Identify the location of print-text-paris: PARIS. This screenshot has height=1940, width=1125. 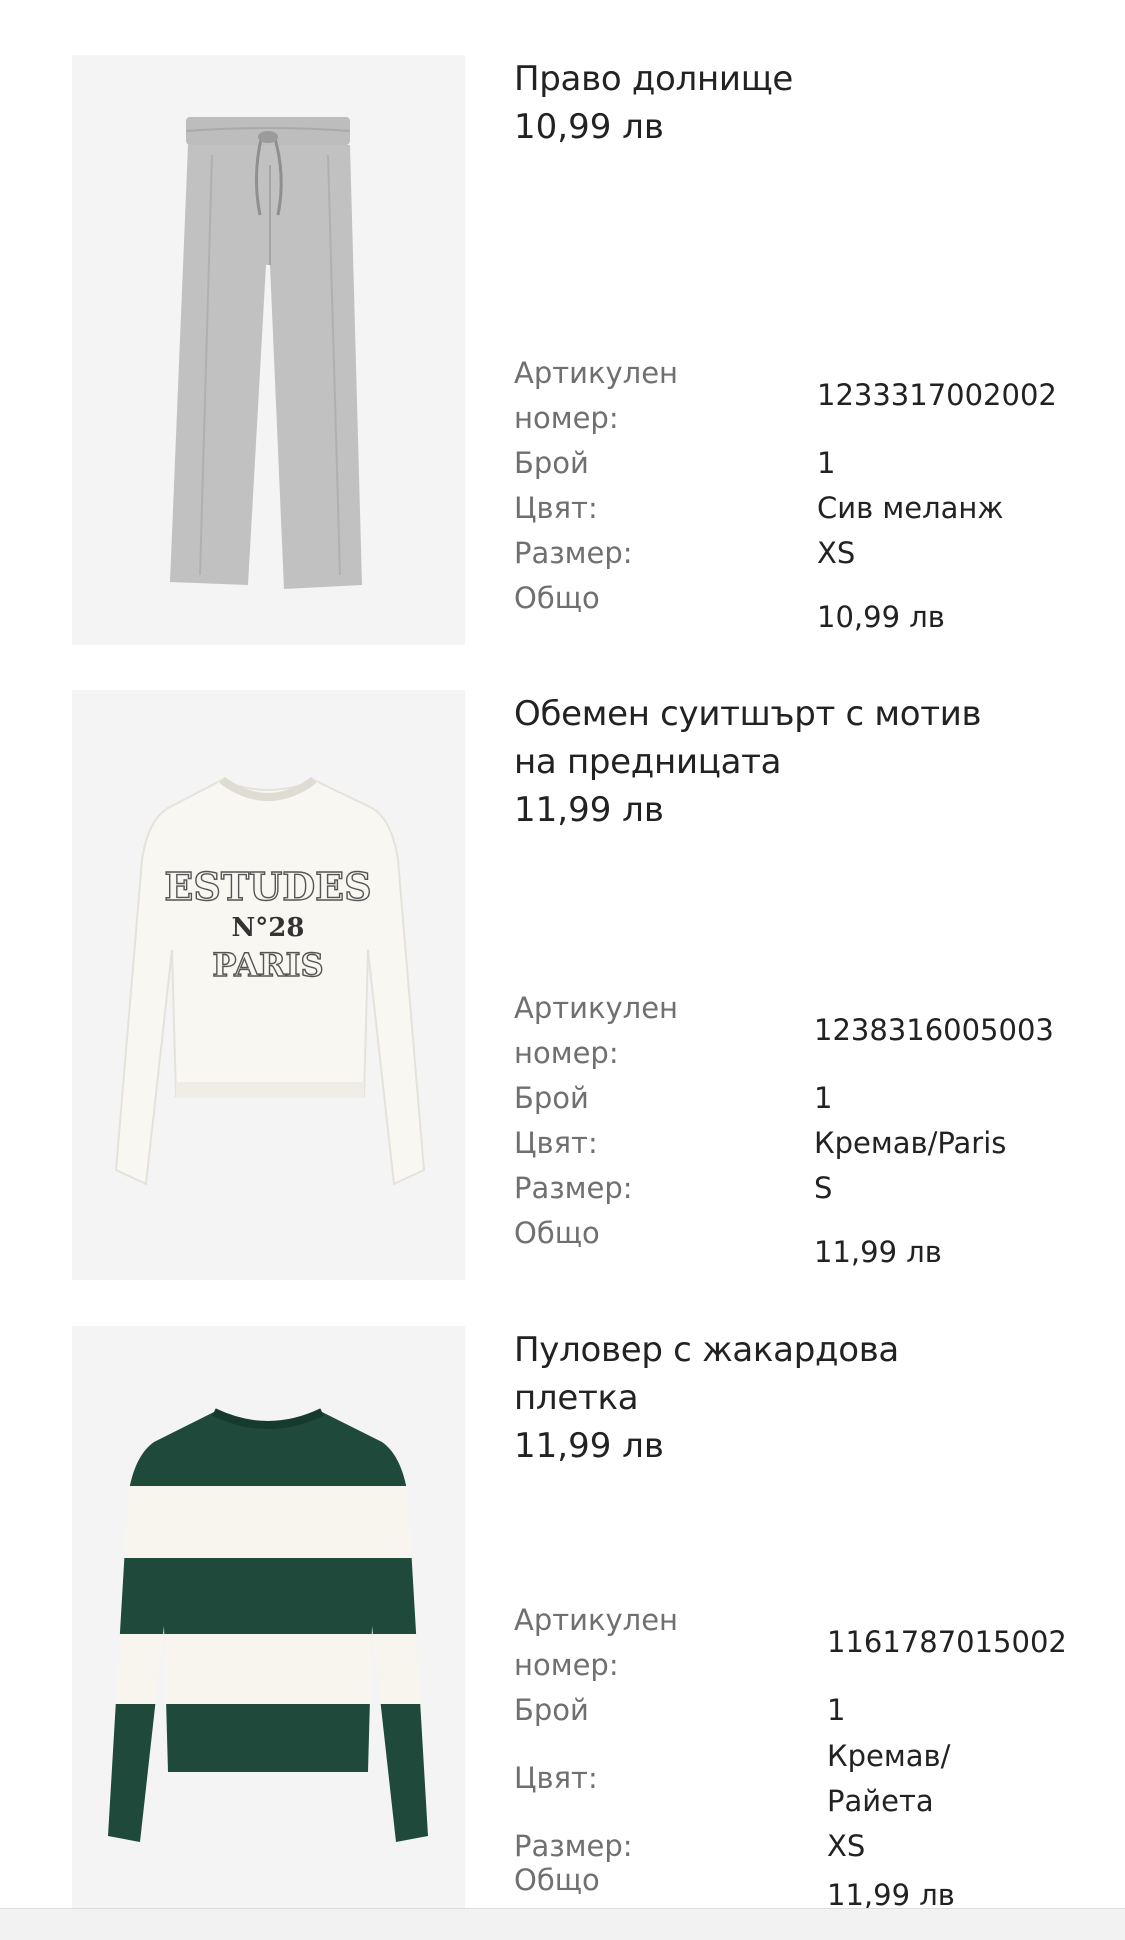
(267, 965).